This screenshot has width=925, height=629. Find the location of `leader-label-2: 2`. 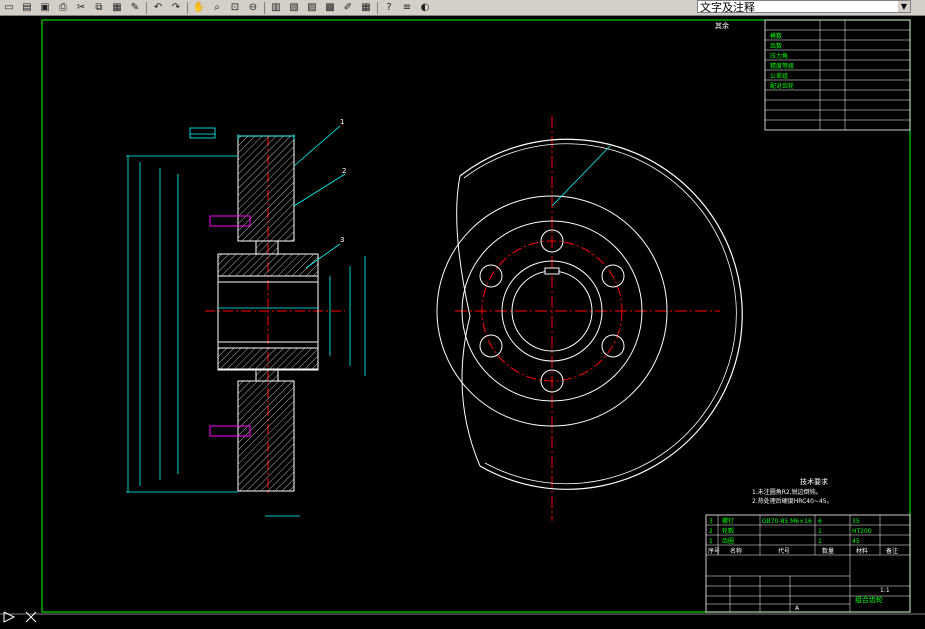

leader-label-2: 2 is located at coordinates (344, 171).